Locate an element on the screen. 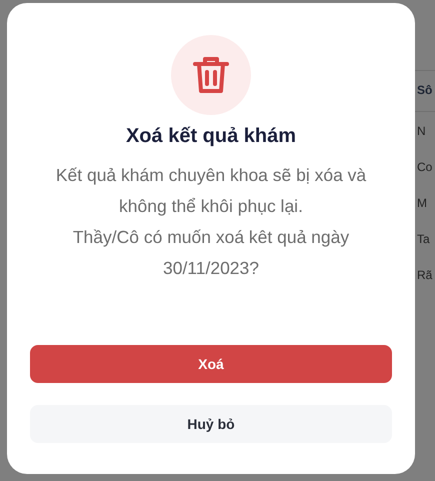  table-cell-text: Rã is located at coordinates (425, 275).